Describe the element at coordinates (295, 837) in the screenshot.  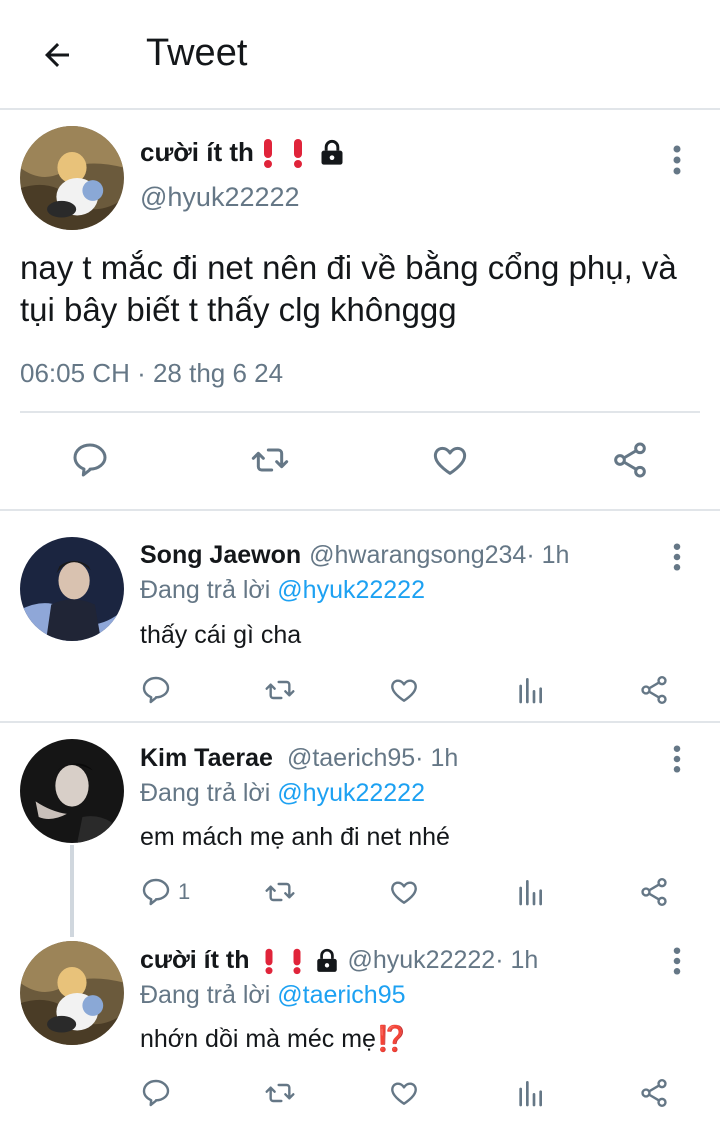
I see `reply-text: em mách mẹ anh đi net nhé` at that location.